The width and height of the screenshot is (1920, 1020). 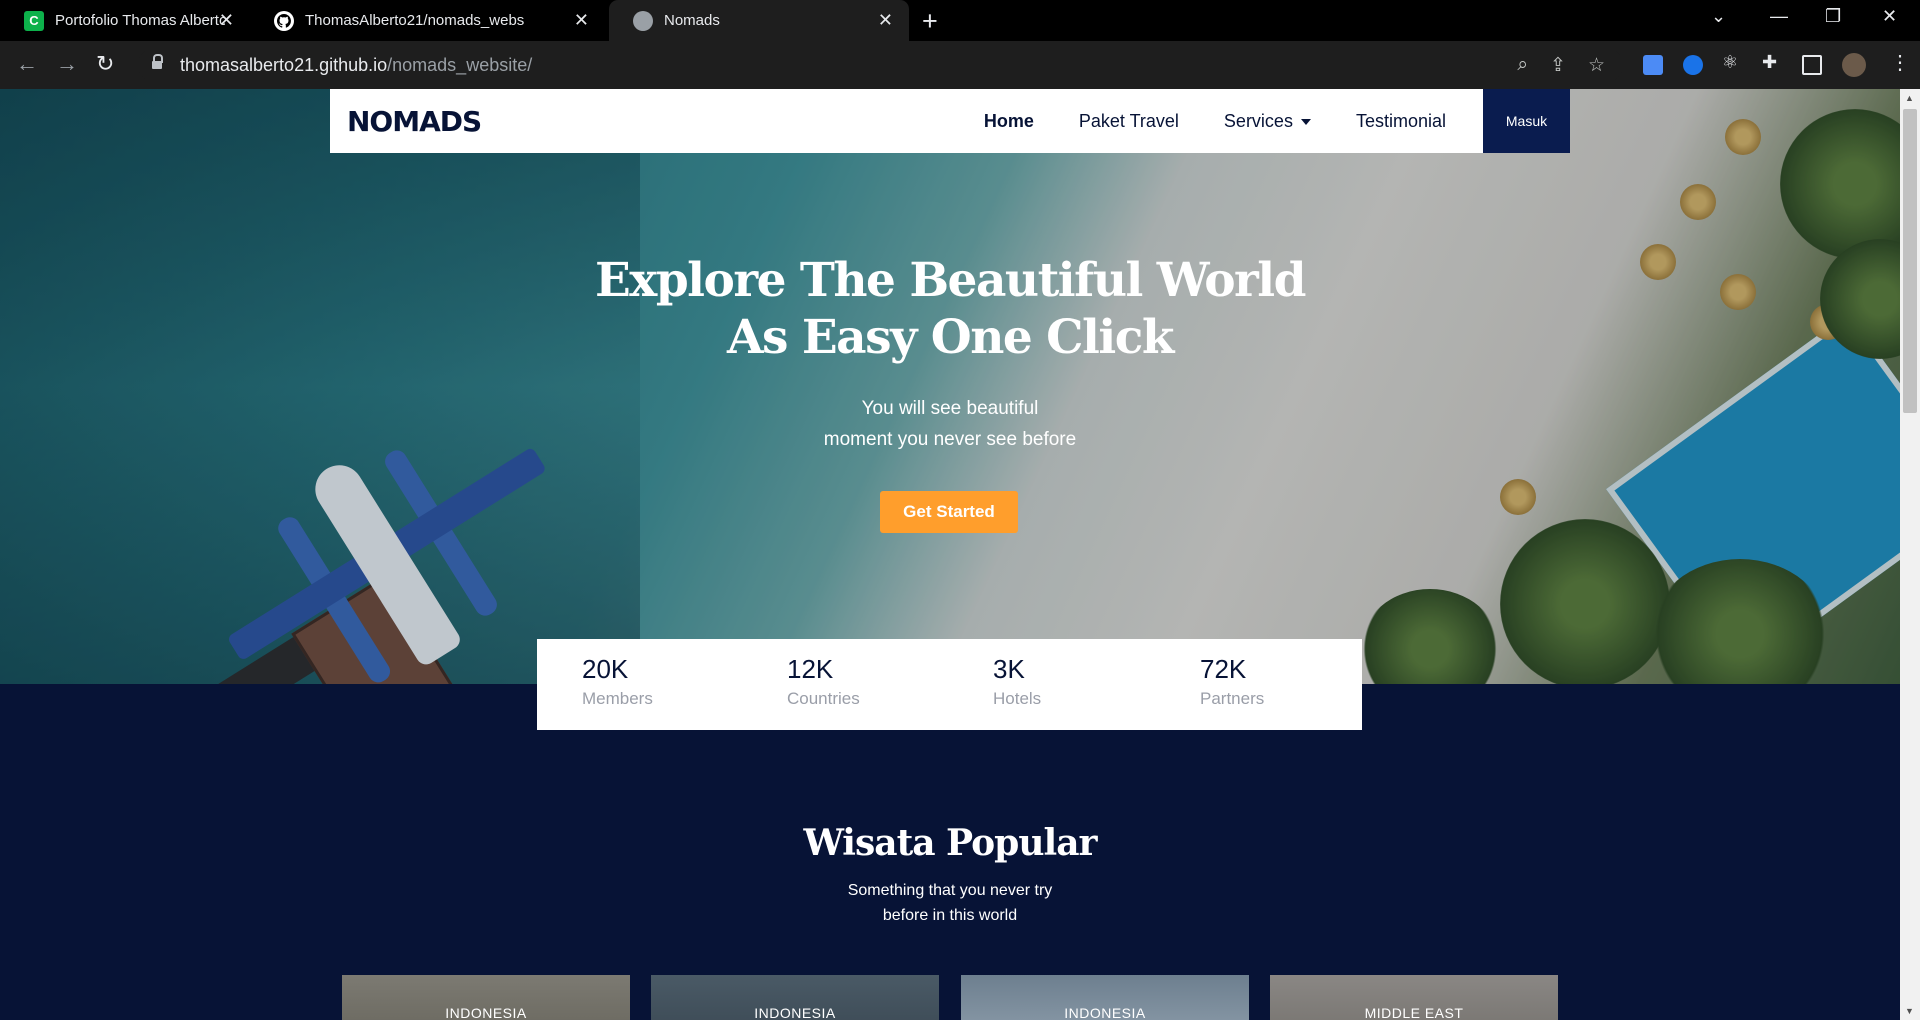 What do you see at coordinates (1910, 554) in the screenshot?
I see `scrollbar: ▲ ▼` at bounding box center [1910, 554].